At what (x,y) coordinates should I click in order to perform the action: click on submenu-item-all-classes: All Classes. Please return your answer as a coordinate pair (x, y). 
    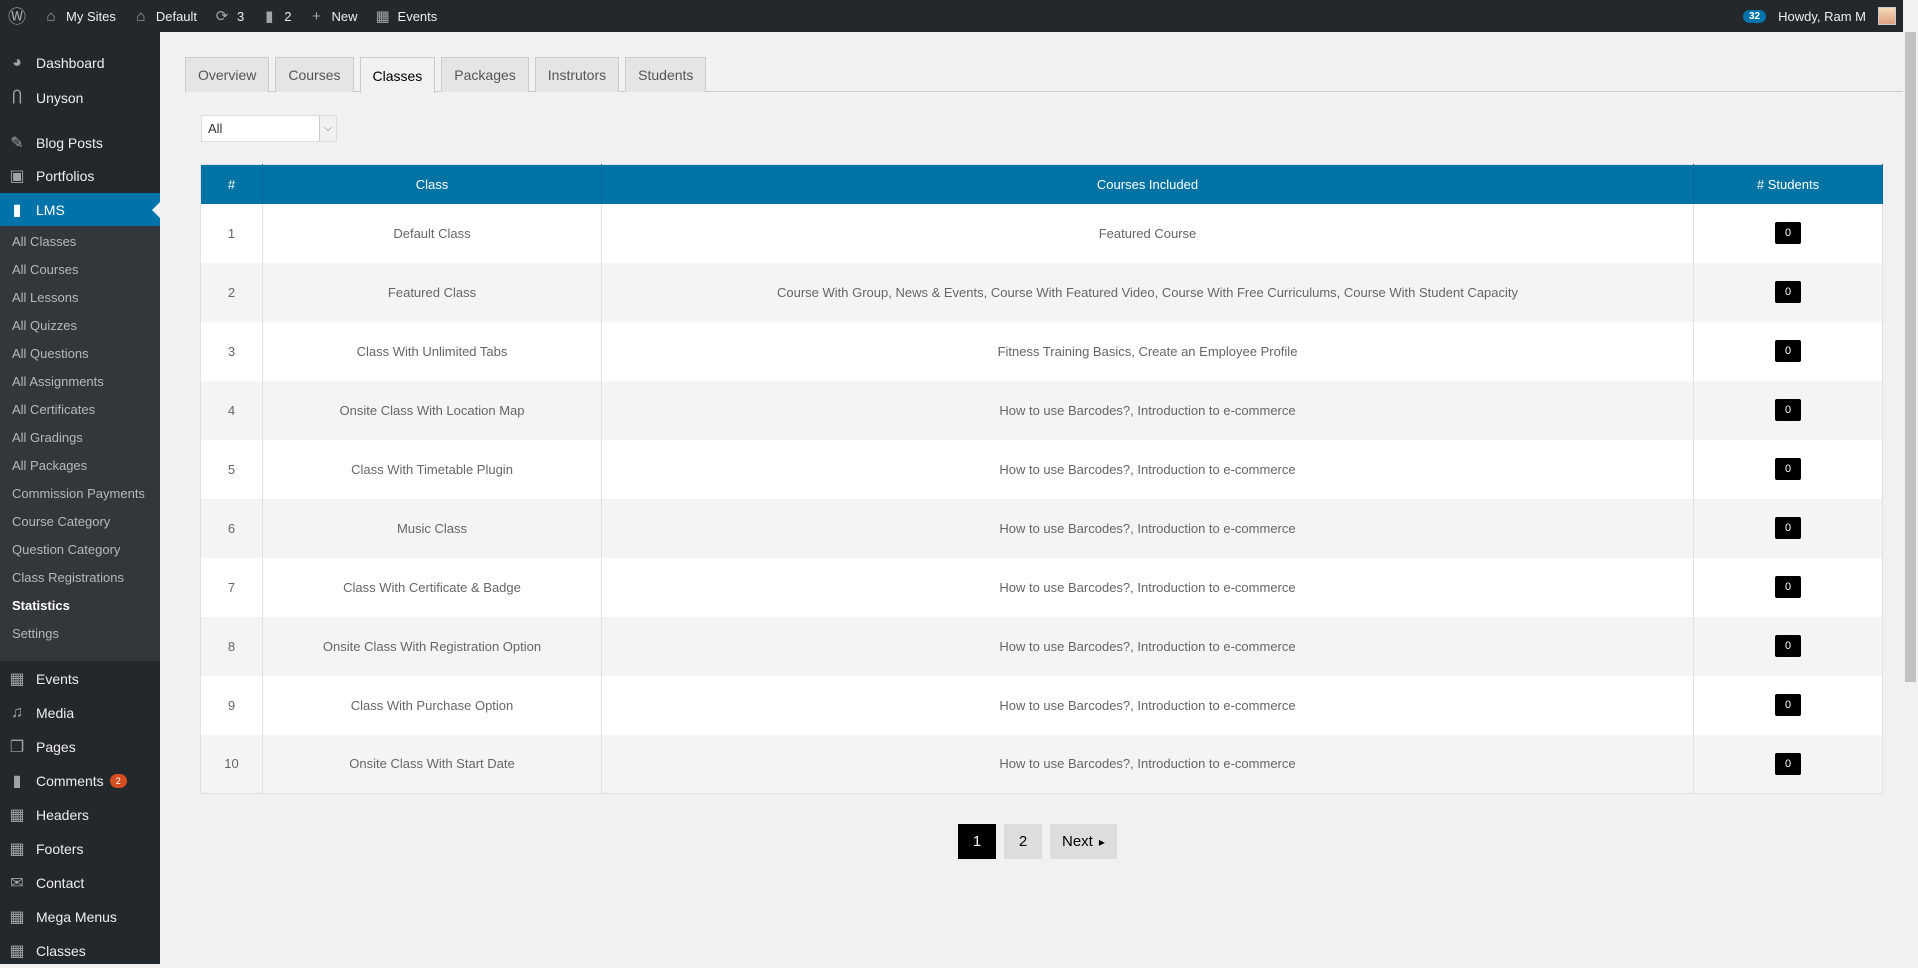
    Looking at the image, I should click on (44, 241).